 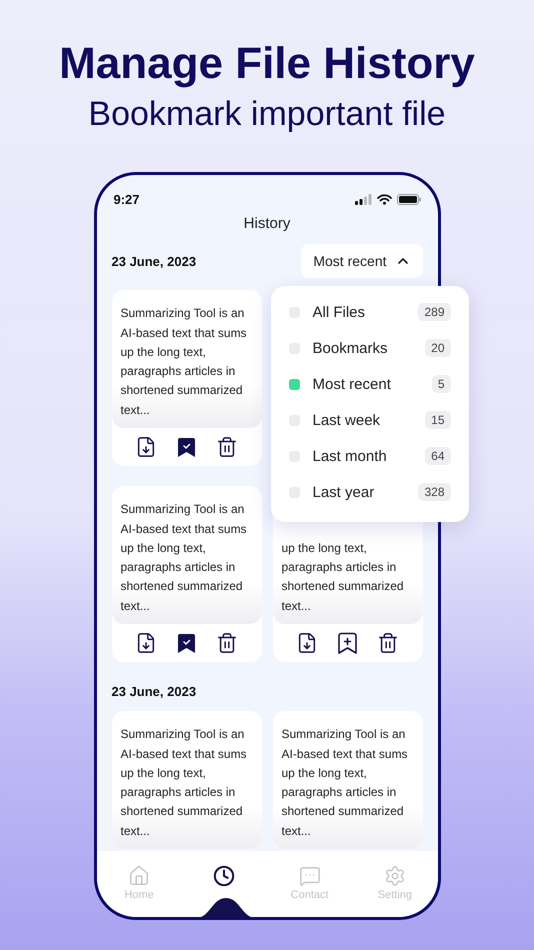 What do you see at coordinates (437, 420) in the screenshot?
I see `count-badge: 15` at bounding box center [437, 420].